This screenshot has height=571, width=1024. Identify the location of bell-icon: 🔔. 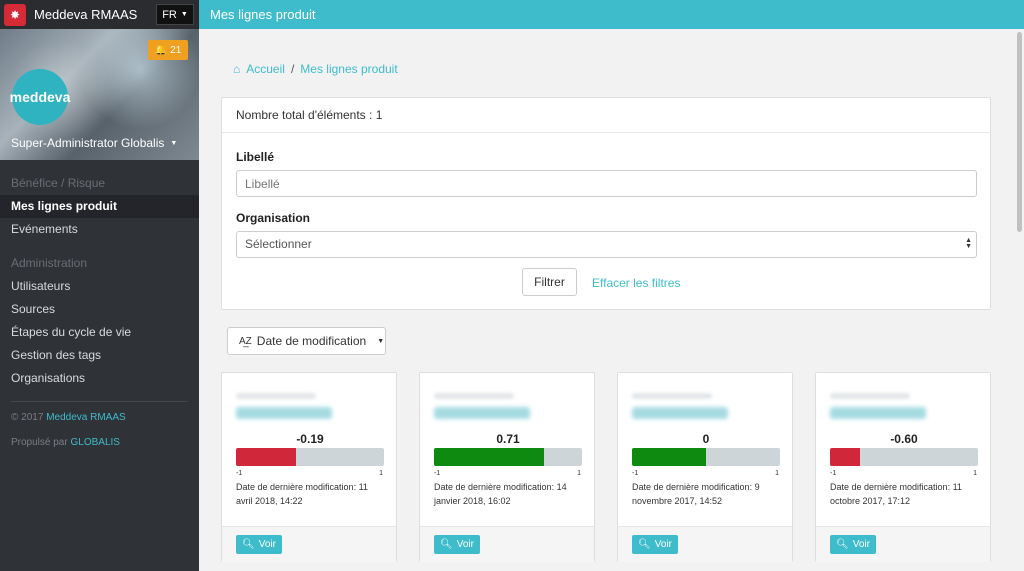
(161, 50).